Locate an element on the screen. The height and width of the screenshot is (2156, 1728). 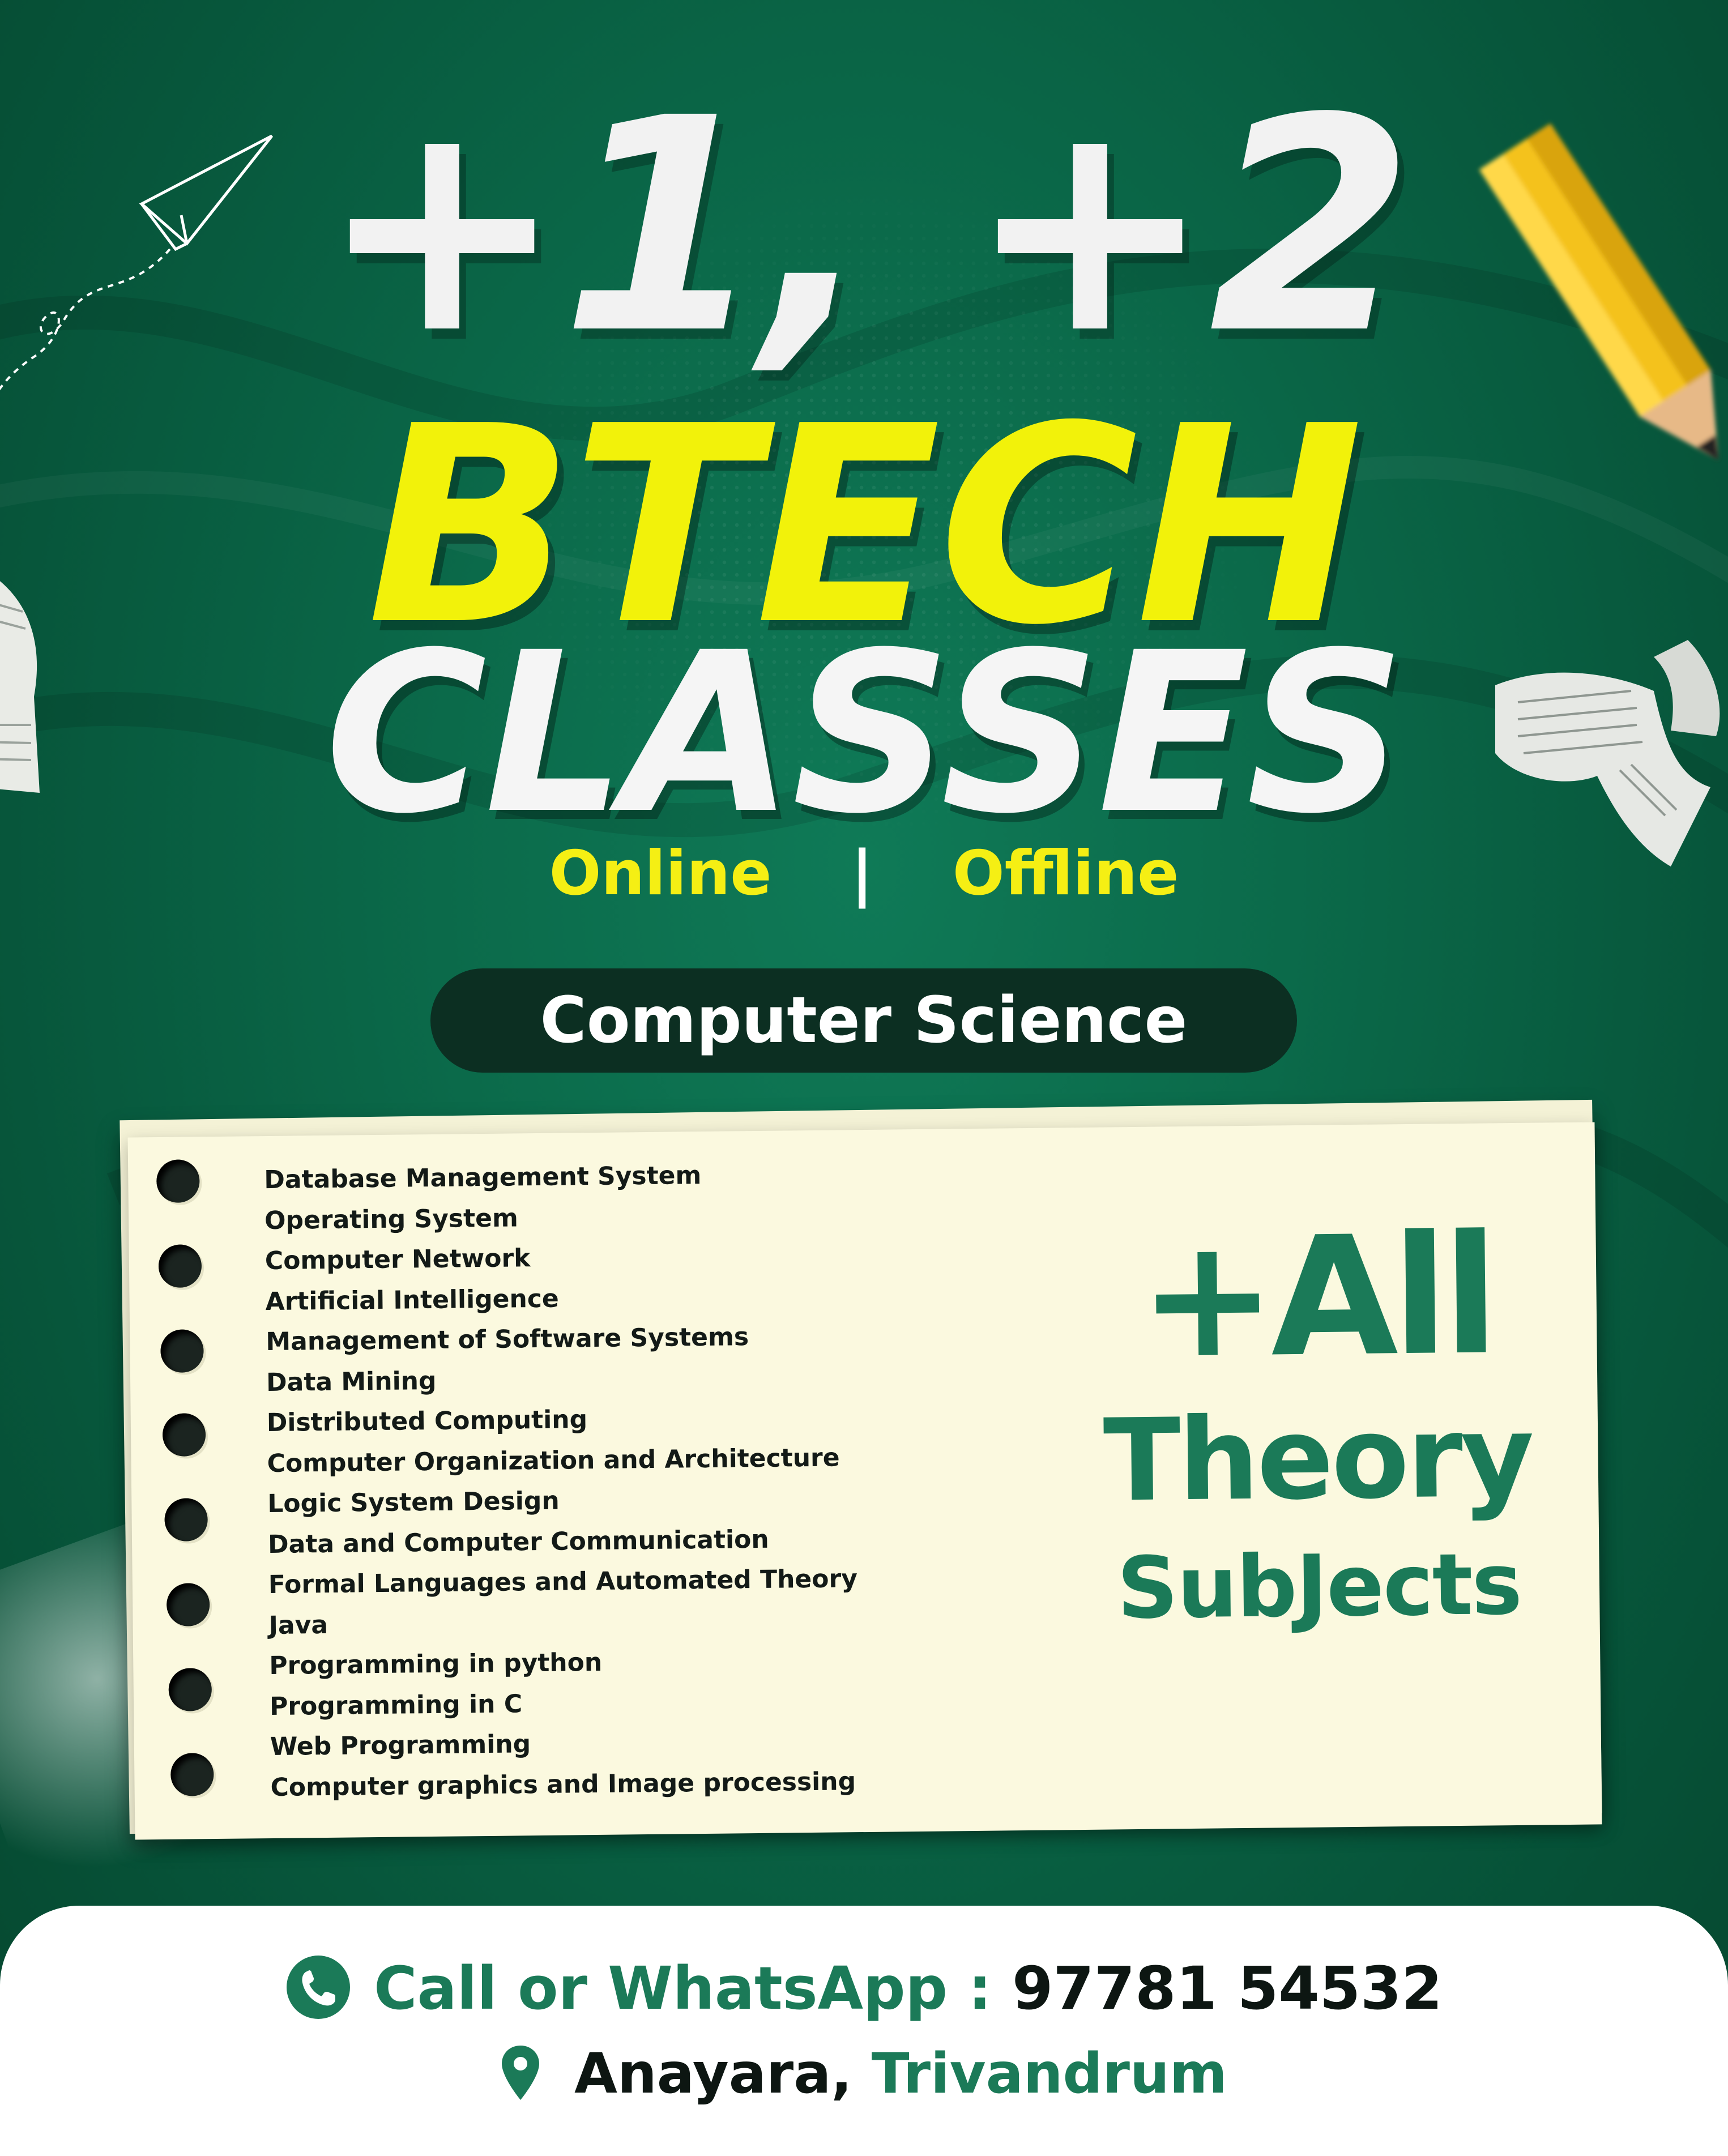
whatsapp-phone-icon is located at coordinates (319, 1987).